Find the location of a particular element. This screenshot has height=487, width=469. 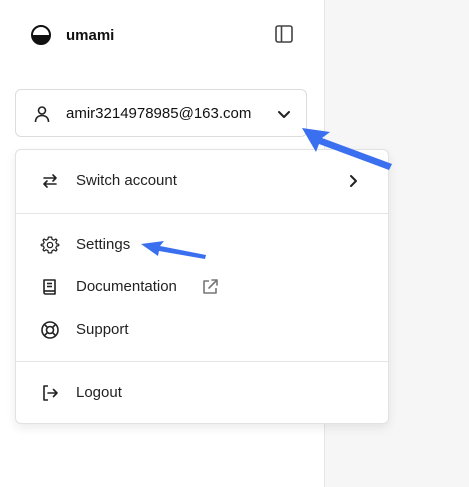

external-link-icon is located at coordinates (210, 287).